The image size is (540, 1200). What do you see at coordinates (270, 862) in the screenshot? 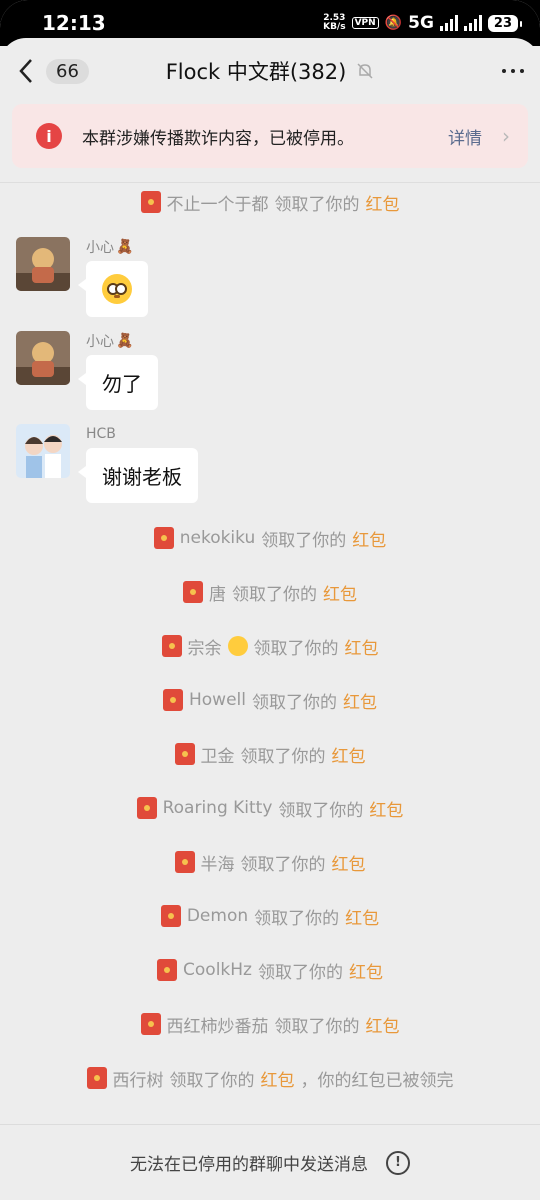
I see `system-message: 半海 领取了你的 红包` at bounding box center [270, 862].